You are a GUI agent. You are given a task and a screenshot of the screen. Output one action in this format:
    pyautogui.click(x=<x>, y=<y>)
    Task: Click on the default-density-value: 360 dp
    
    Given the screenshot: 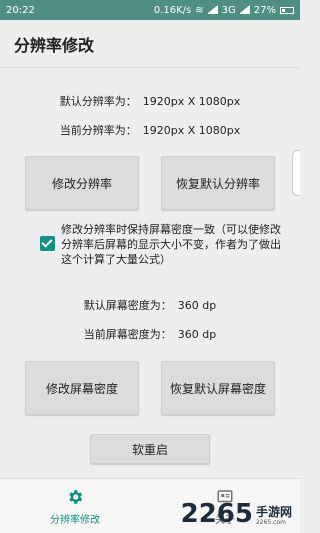 What is the action you would take?
    pyautogui.click(x=197, y=305)
    